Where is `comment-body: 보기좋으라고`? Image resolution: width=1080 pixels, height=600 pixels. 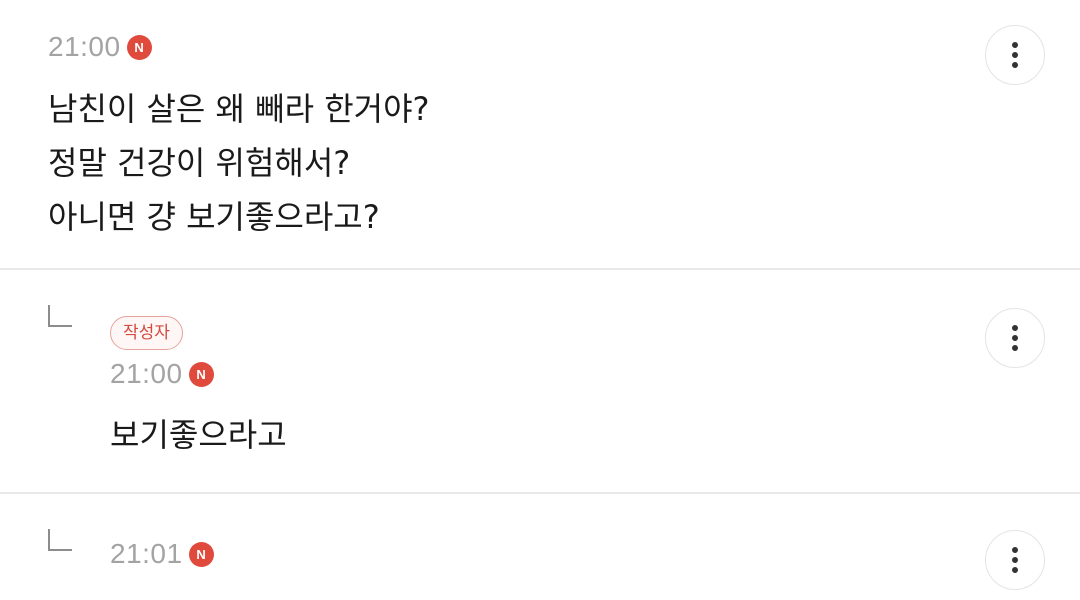
comment-body: 보기좋으라고 is located at coordinates (198, 435).